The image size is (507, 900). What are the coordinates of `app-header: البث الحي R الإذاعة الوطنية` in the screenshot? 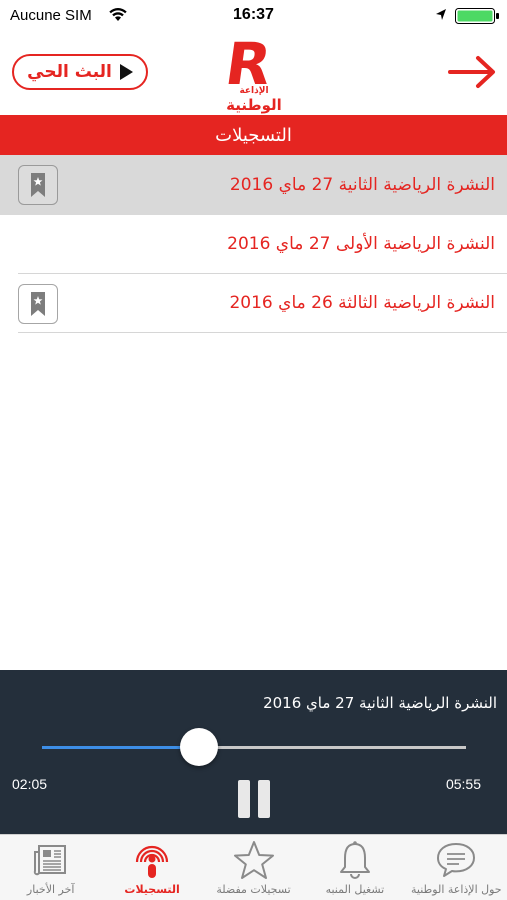 It's located at (253, 72).